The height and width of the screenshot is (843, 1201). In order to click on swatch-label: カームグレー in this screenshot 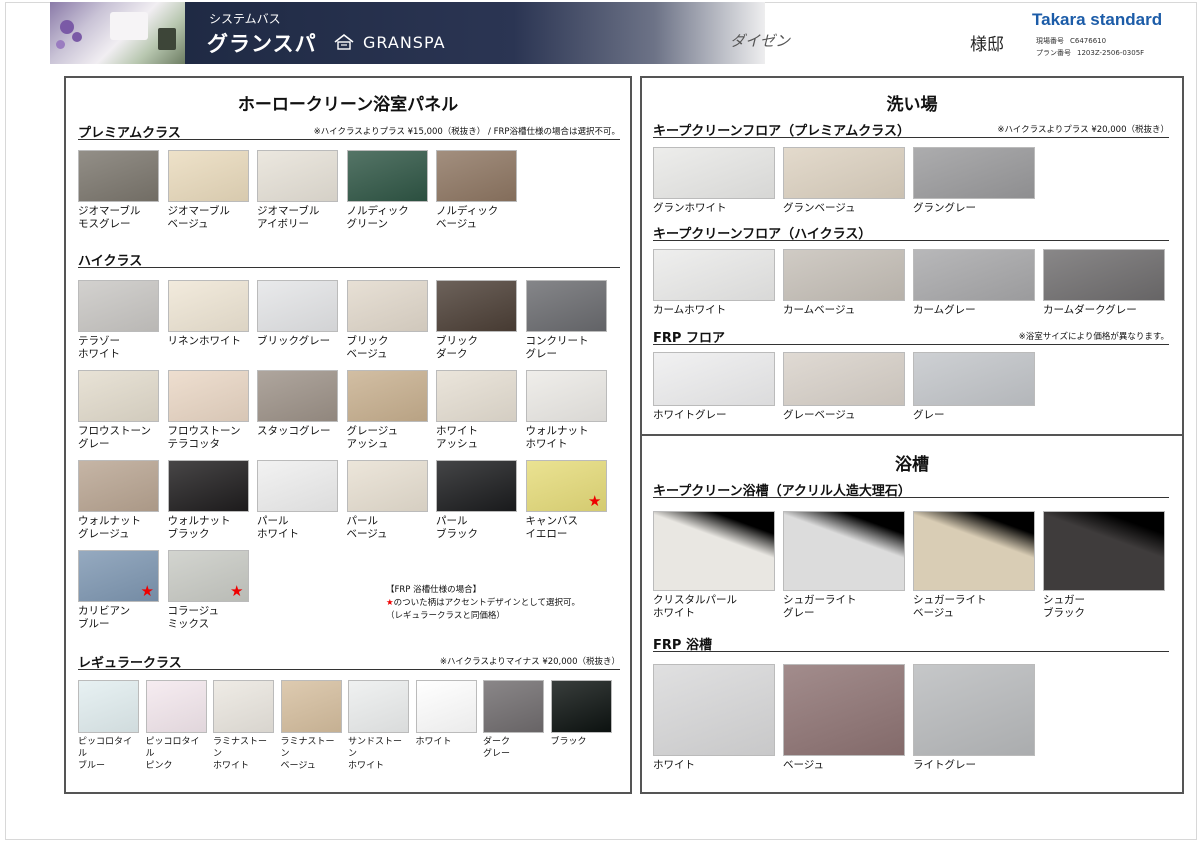, I will do `click(944, 310)`.